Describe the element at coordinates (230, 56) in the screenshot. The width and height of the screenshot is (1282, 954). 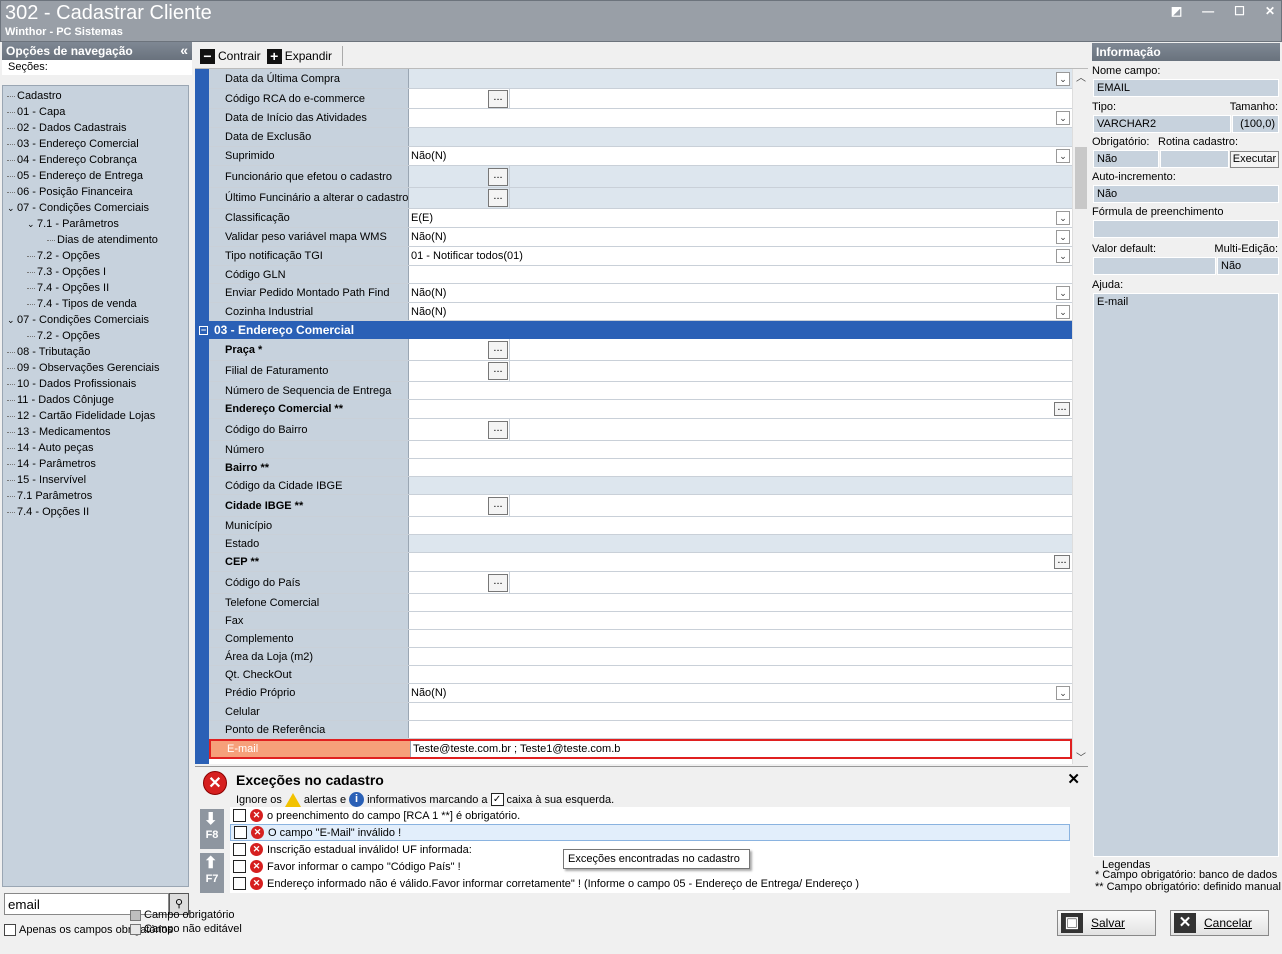
I see `collapse-button: − Contrair` at that location.